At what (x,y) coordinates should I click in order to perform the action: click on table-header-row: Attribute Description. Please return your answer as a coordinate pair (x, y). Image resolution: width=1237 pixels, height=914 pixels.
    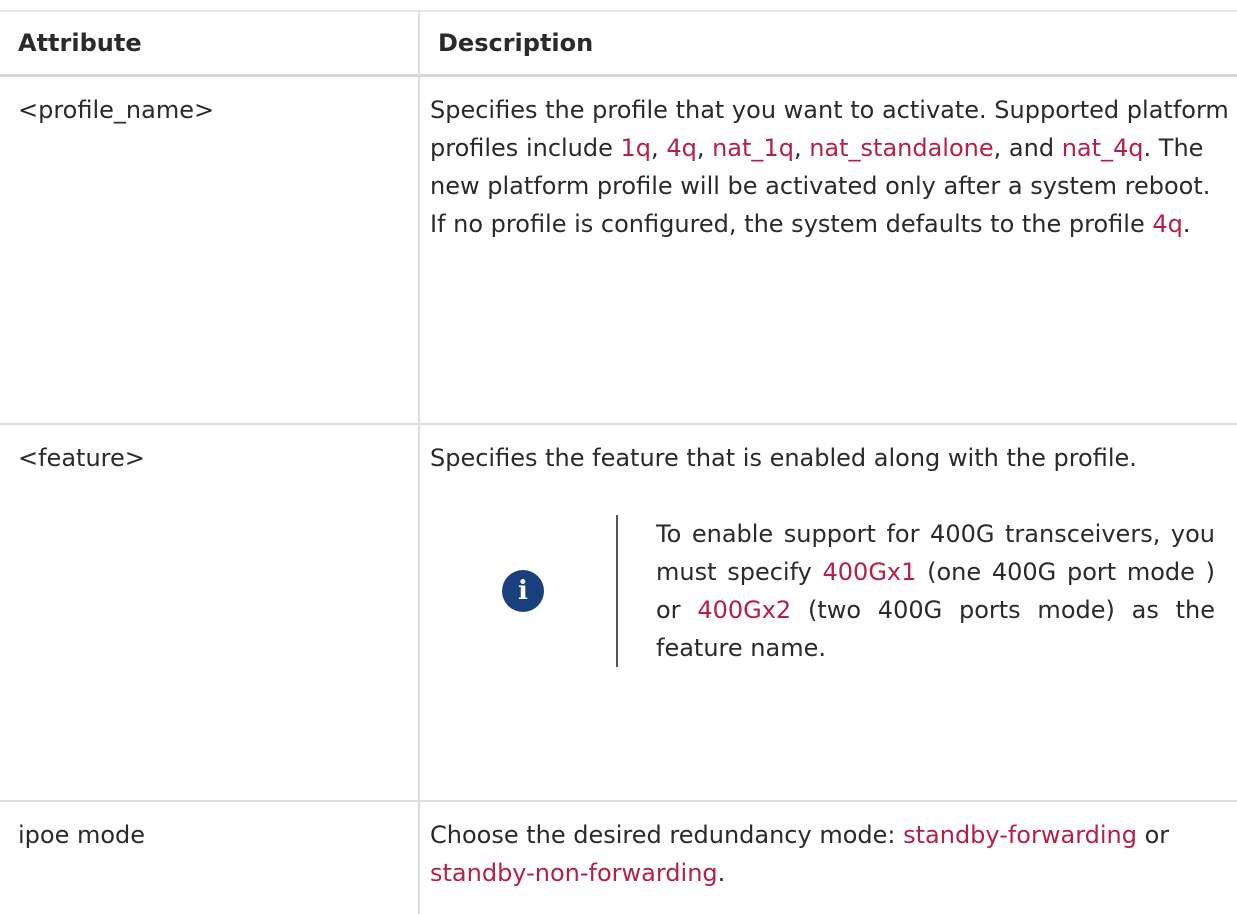
    Looking at the image, I should click on (618, 43).